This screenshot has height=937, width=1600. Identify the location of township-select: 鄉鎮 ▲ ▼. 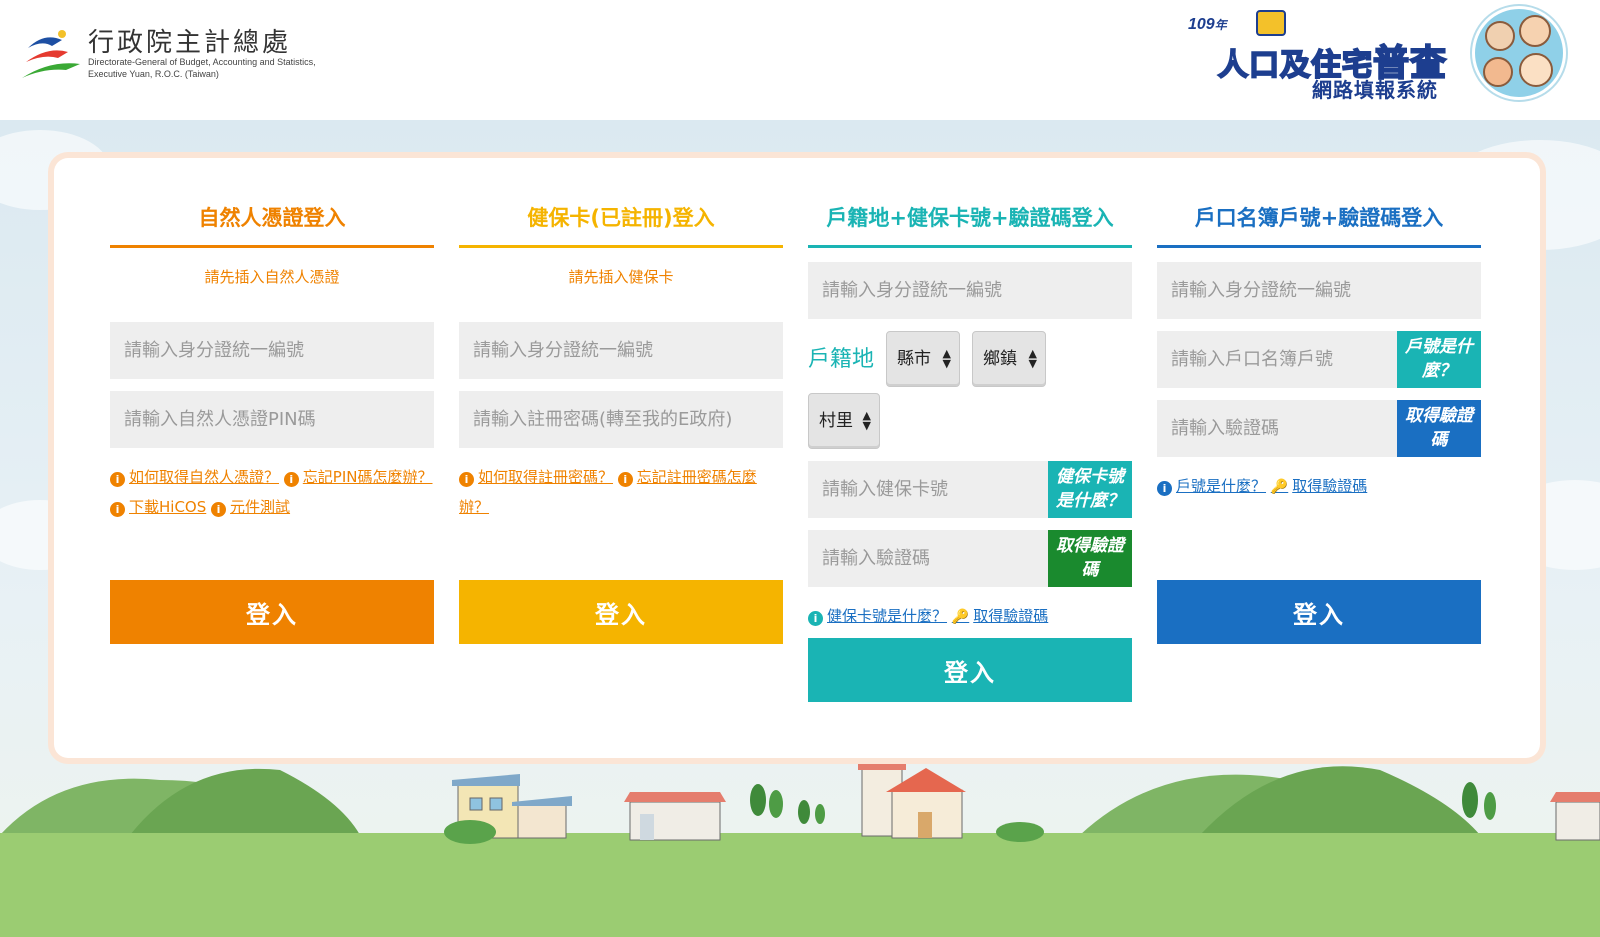
(1009, 359).